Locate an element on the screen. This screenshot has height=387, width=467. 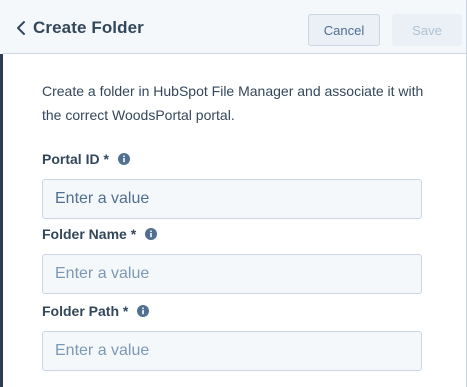
folder-path-field: Folder Path * is located at coordinates (232, 336).